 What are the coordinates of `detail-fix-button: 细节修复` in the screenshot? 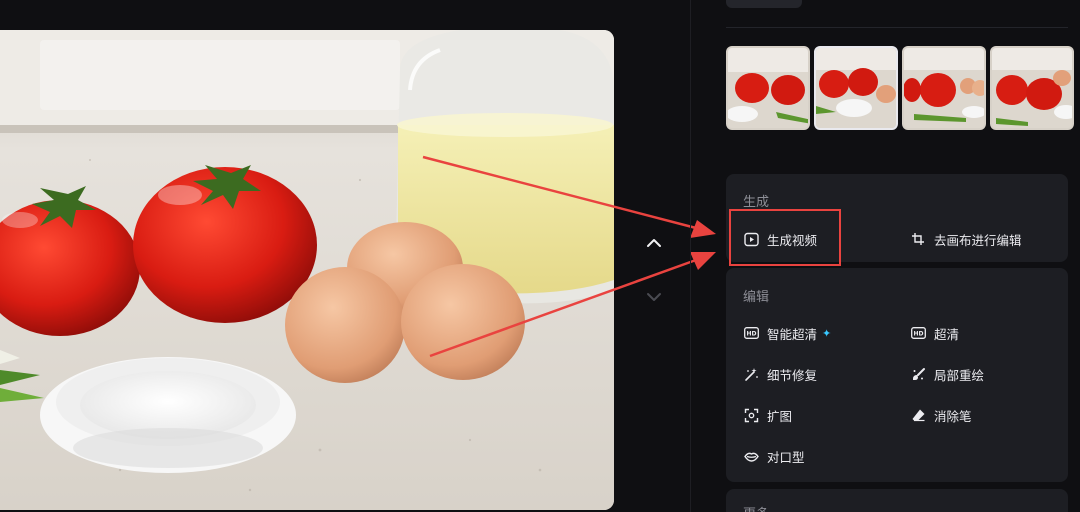 It's located at (780, 374).